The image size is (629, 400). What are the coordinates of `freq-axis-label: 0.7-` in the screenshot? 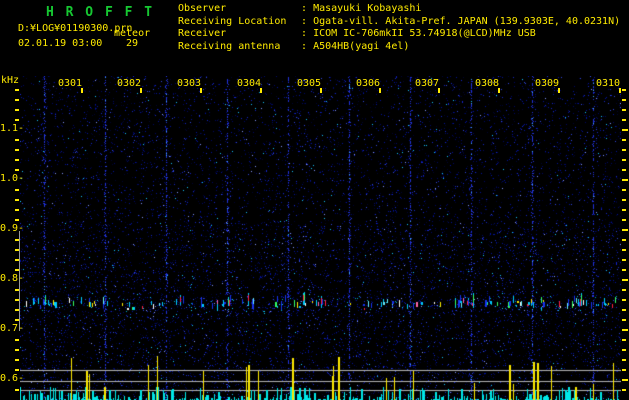 It's located at (12, 328).